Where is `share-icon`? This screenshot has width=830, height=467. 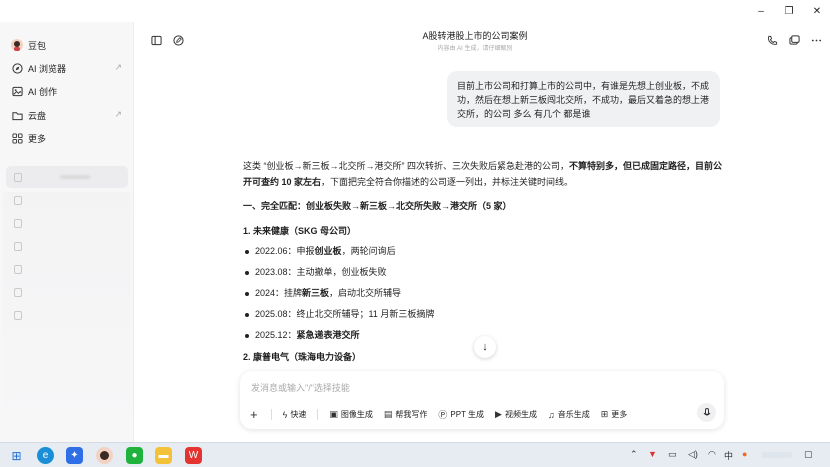 share-icon is located at coordinates (794, 40).